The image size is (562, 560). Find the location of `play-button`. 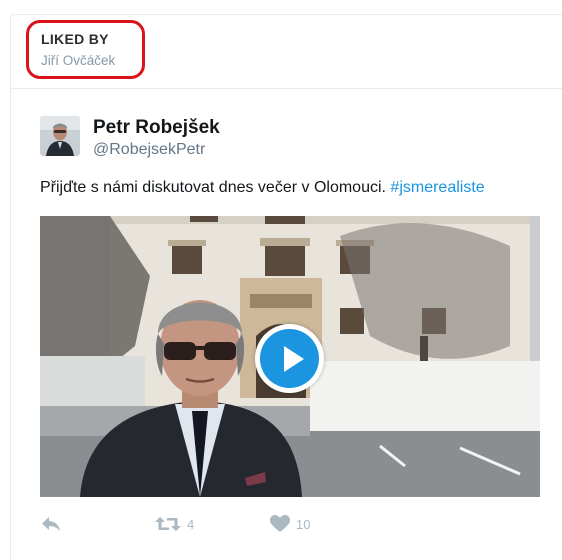

play-button is located at coordinates (289, 358).